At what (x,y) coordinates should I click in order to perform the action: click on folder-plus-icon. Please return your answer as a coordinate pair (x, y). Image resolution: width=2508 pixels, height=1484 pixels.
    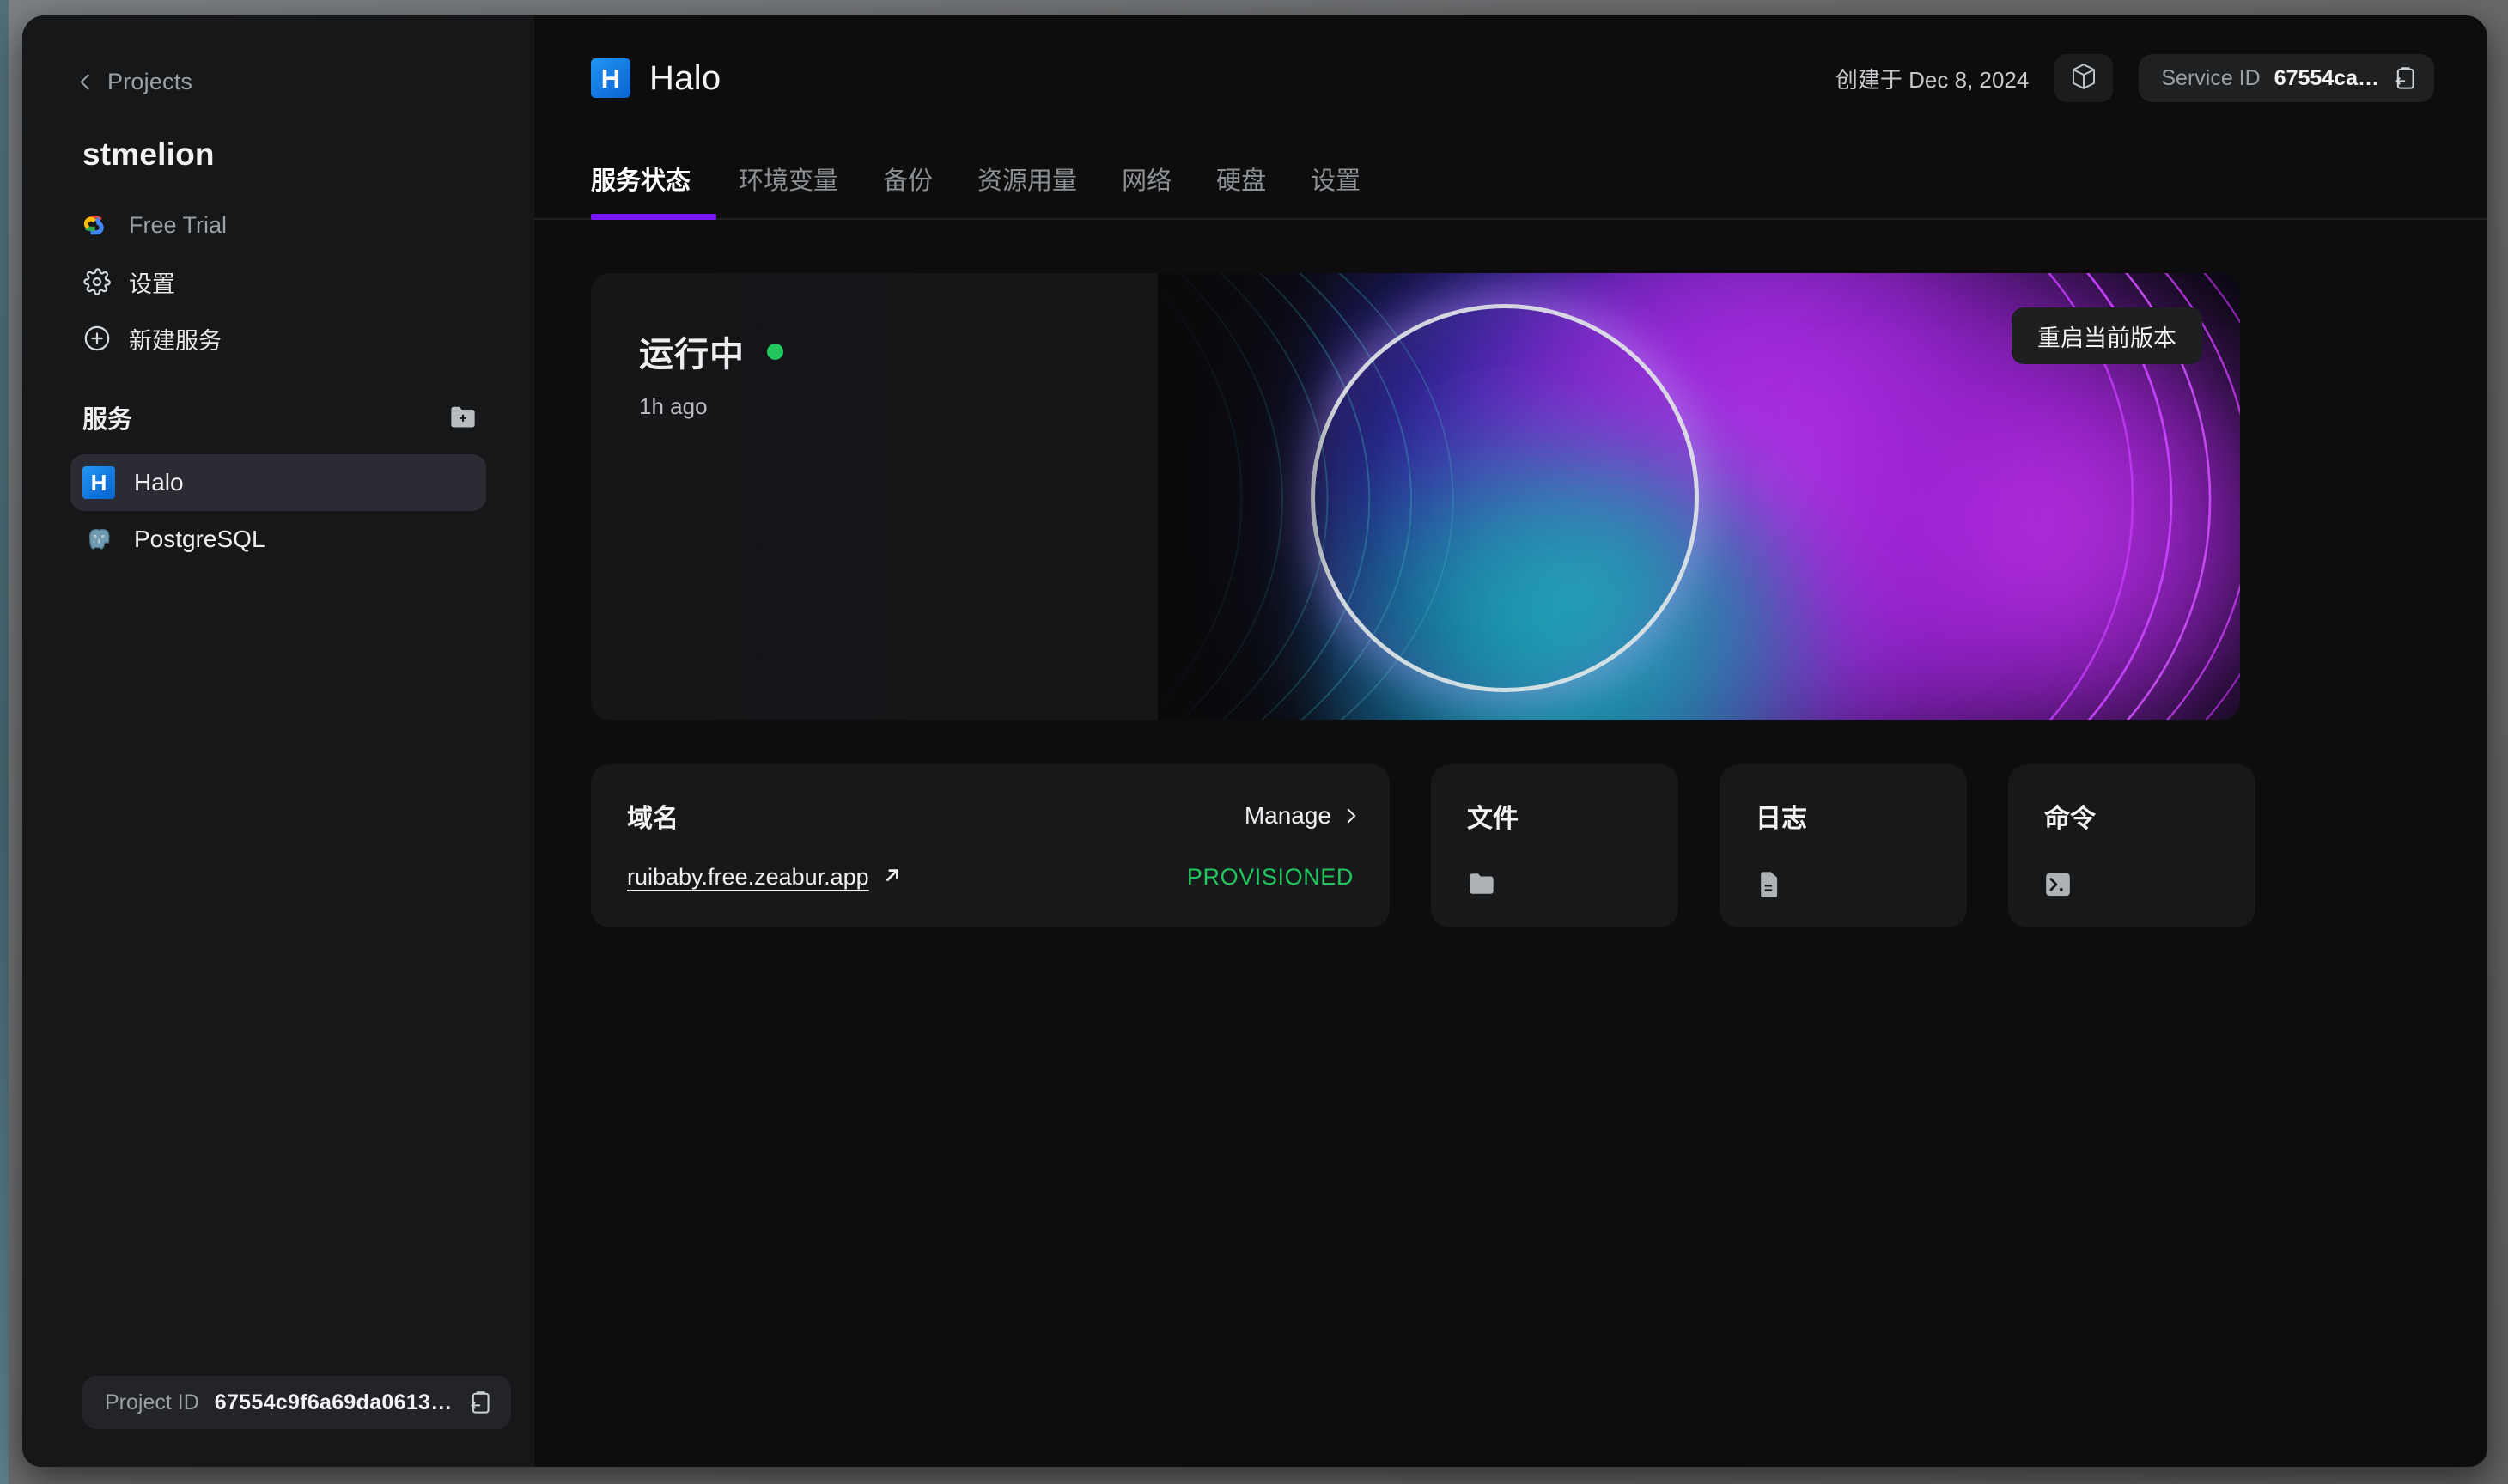
    Looking at the image, I should click on (463, 417).